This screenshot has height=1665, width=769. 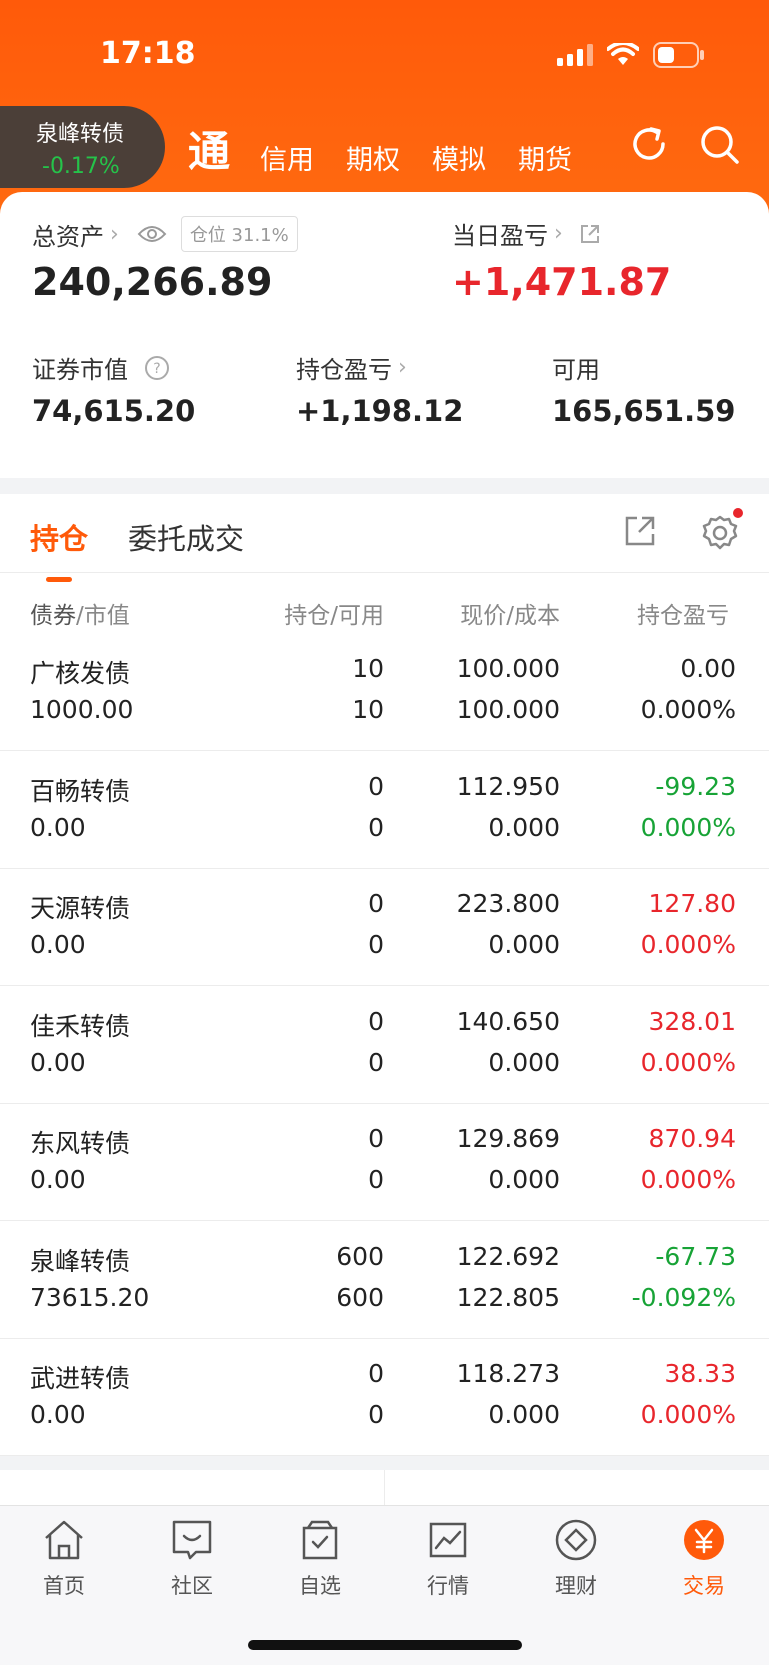 I want to click on tab-trade: 交易, so click(x=704, y=1559).